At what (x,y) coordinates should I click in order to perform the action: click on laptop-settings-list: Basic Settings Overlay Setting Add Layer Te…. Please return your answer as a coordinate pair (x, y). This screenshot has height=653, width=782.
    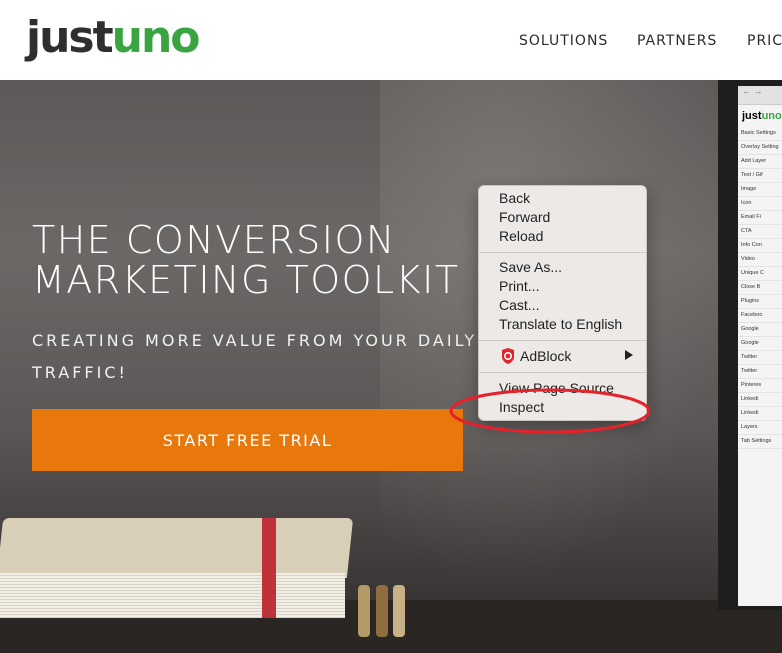
    Looking at the image, I should click on (760, 288).